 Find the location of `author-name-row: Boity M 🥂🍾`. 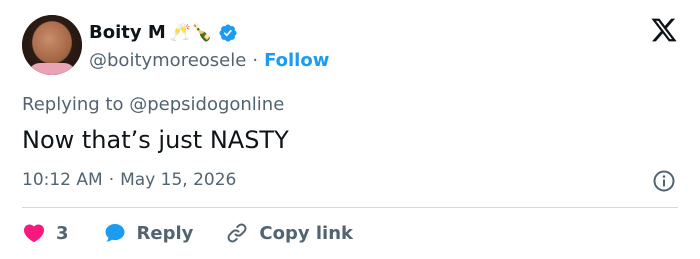

author-name-row: Boity M 🥂🍾 is located at coordinates (163, 33).